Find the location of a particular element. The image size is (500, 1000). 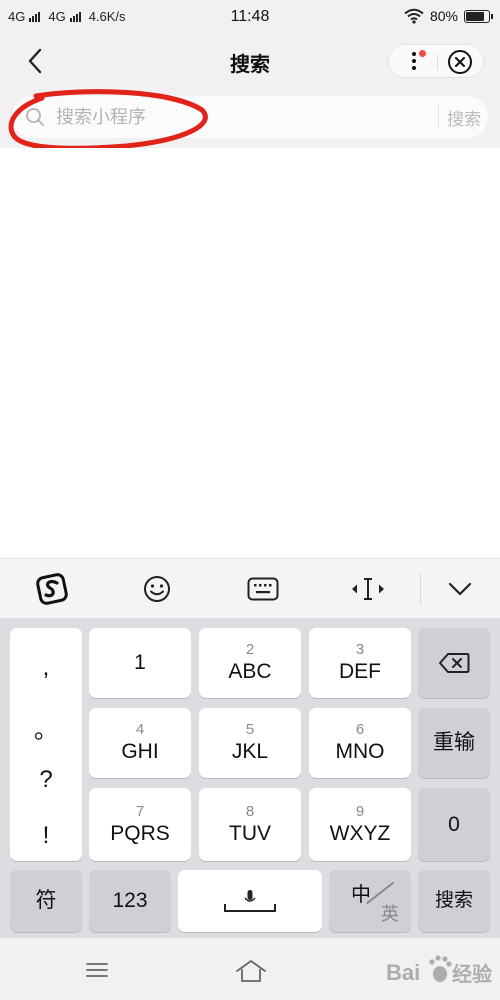

key-4-letters: GHI is located at coordinates (140, 751).